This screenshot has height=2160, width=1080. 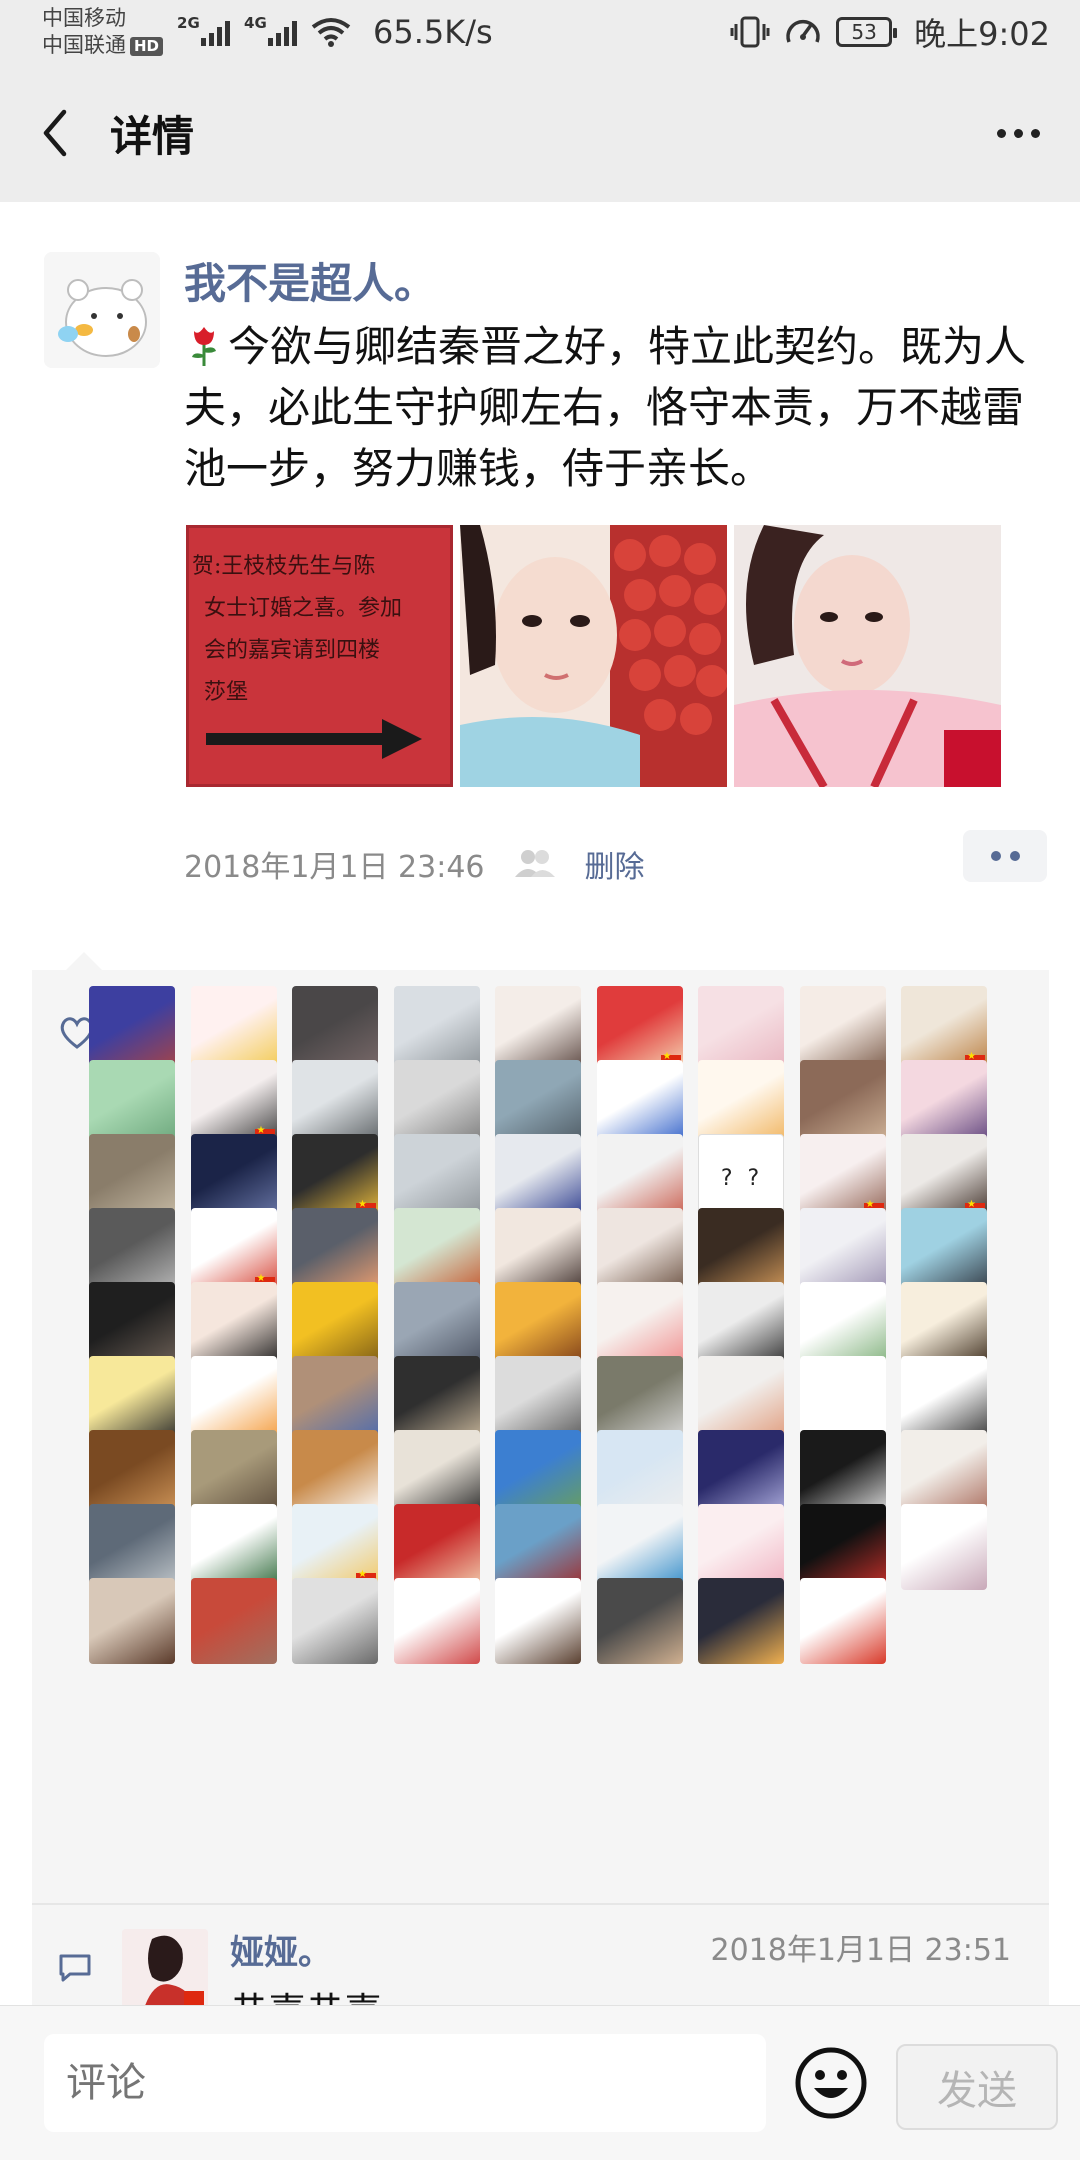 What do you see at coordinates (405, 2083) in the screenshot?
I see `comment-input` at bounding box center [405, 2083].